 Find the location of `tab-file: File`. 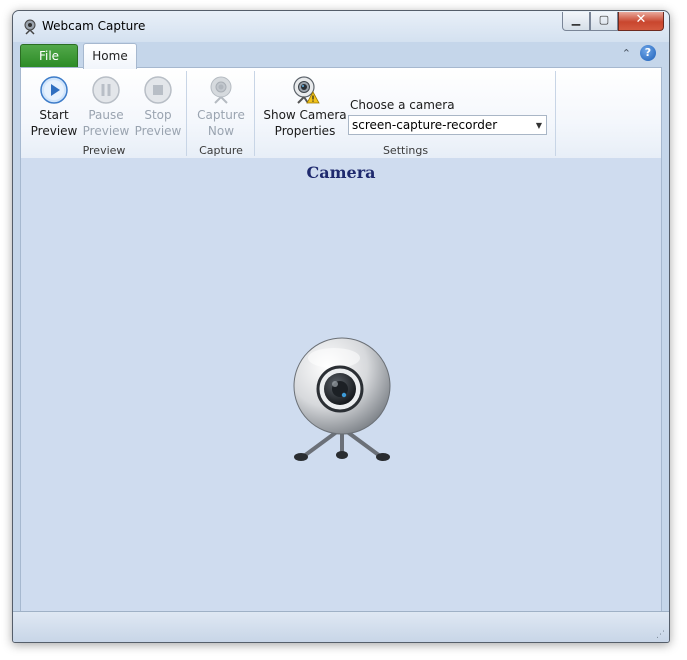

tab-file: File is located at coordinates (49, 56).